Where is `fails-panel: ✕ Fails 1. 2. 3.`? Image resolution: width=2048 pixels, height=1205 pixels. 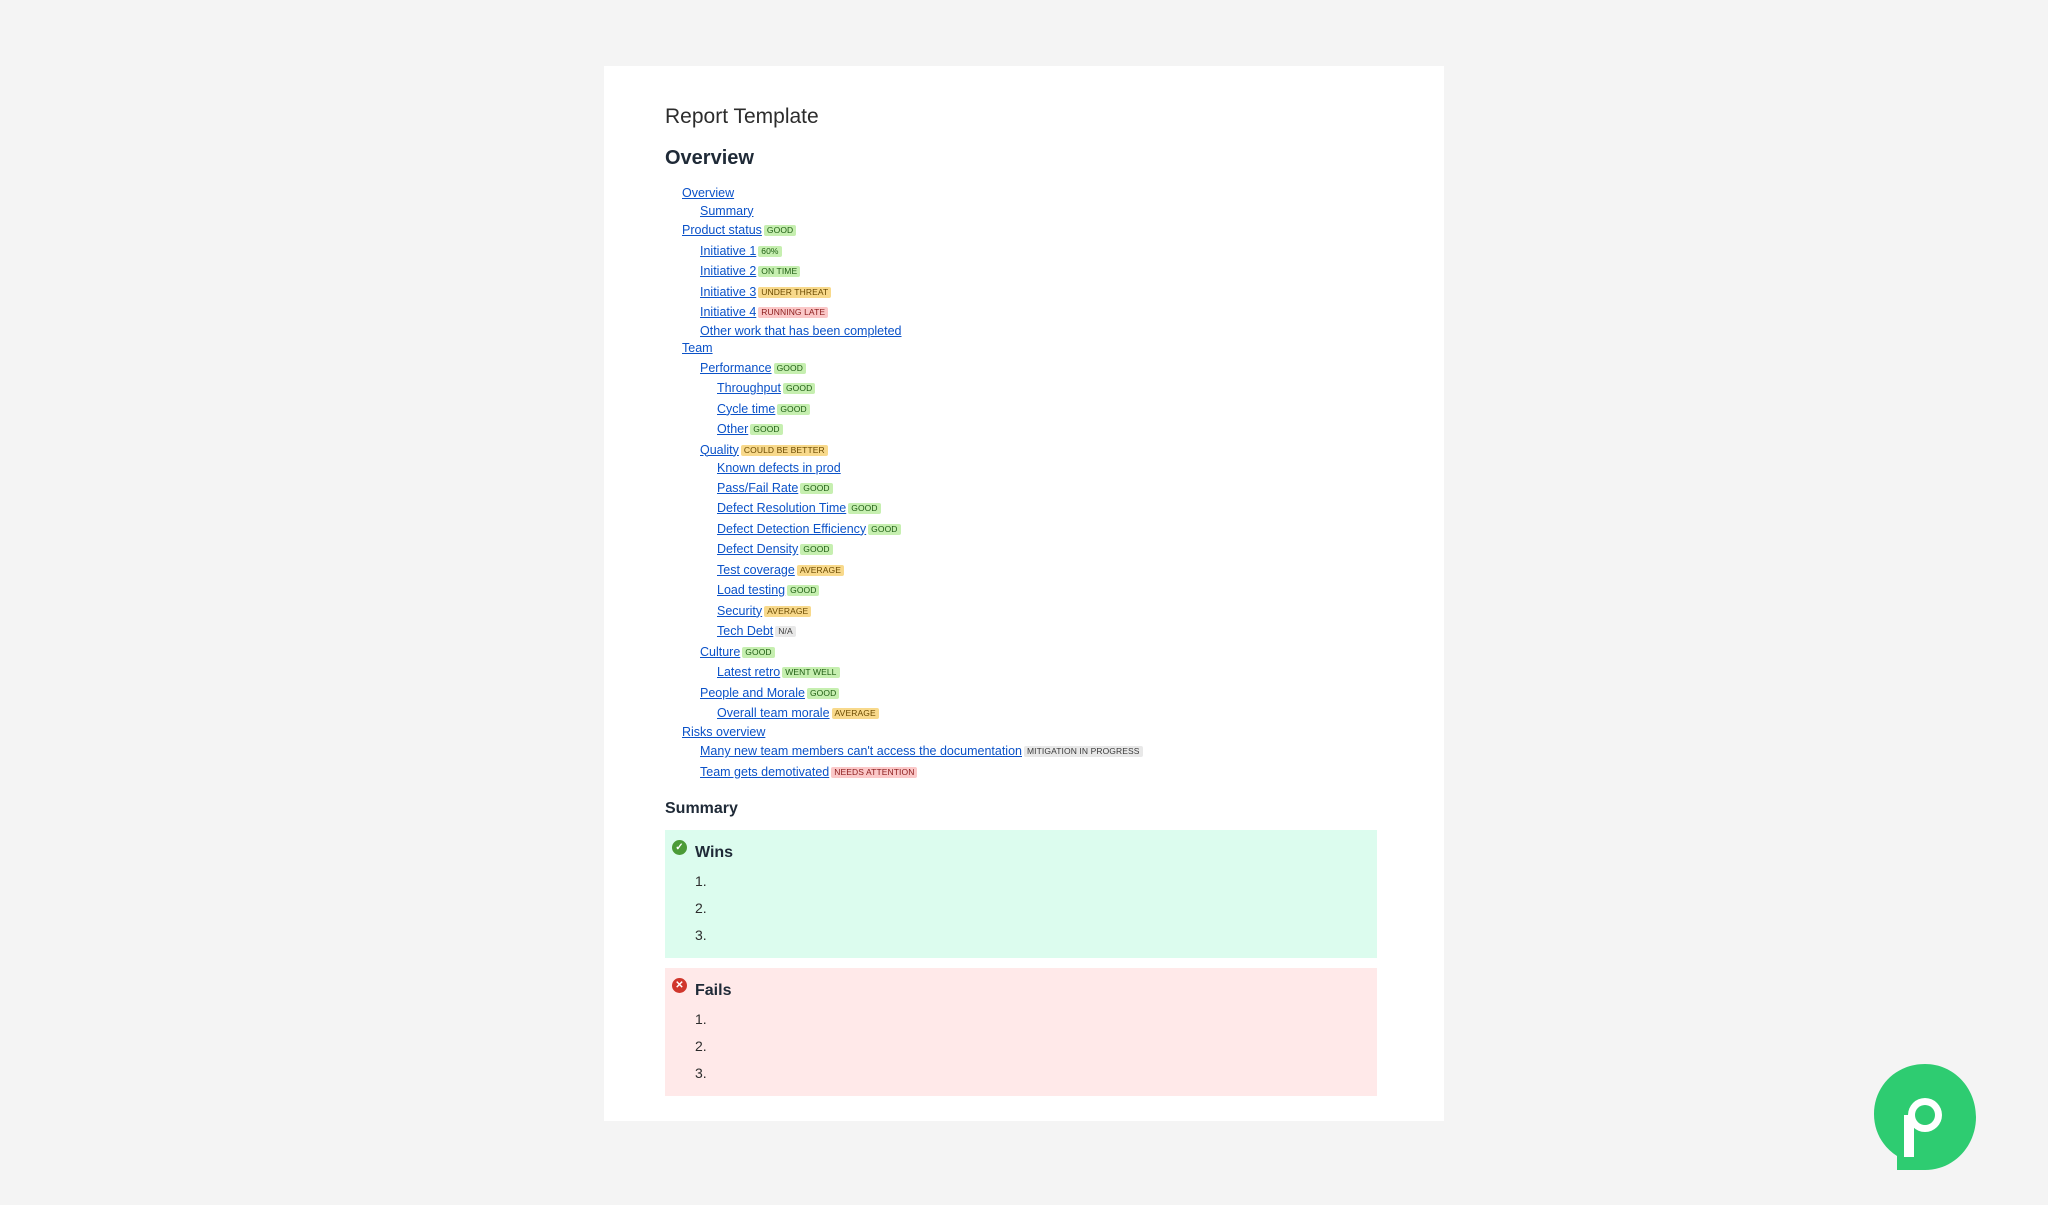 fails-panel: ✕ Fails 1. 2. 3. is located at coordinates (1021, 1032).